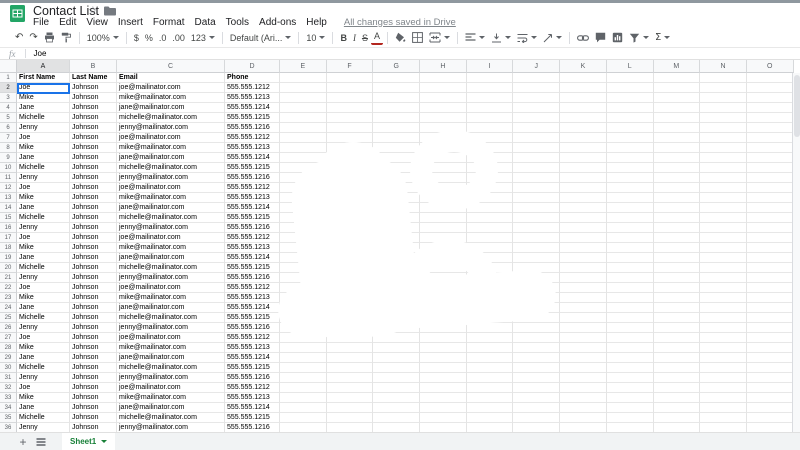 This screenshot has width=800, height=450. What do you see at coordinates (443, 418) in the screenshot?
I see `cell-H35` at bounding box center [443, 418].